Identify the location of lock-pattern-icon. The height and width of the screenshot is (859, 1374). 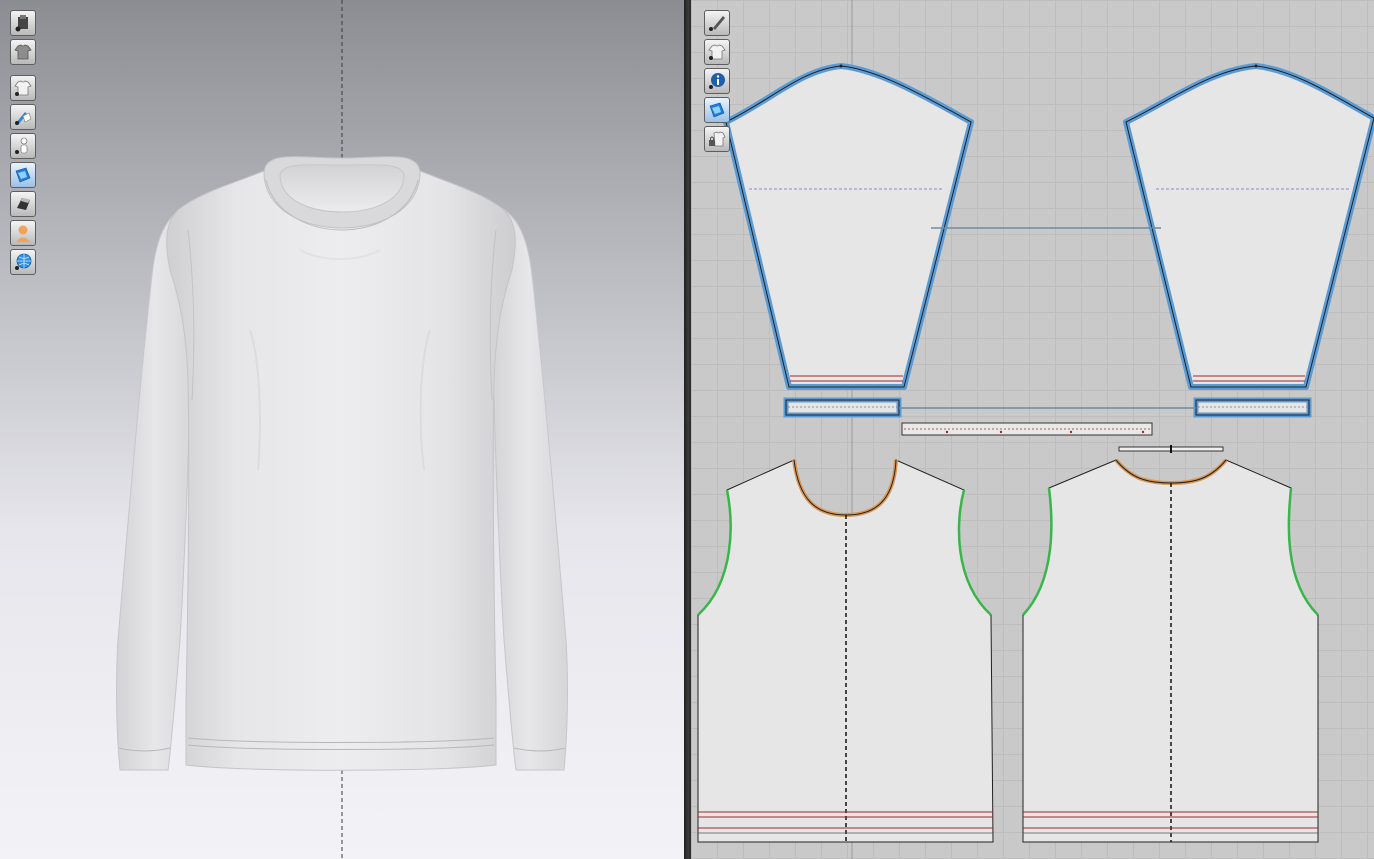
(717, 139).